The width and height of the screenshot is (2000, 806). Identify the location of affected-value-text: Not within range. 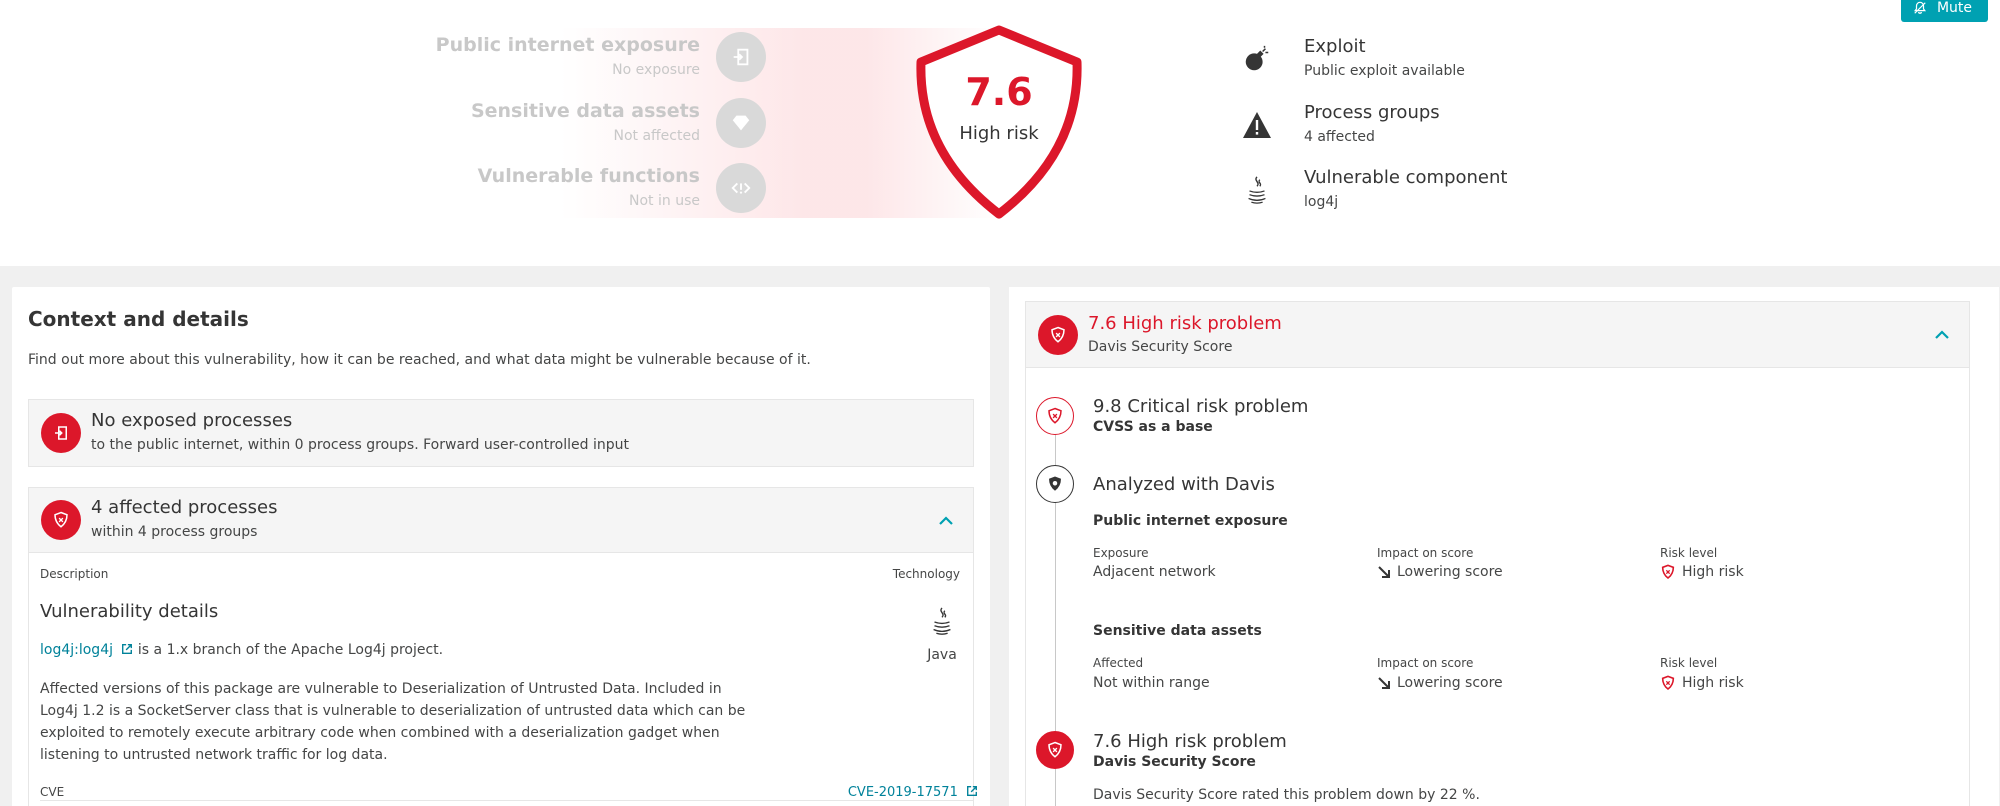
(1151, 683).